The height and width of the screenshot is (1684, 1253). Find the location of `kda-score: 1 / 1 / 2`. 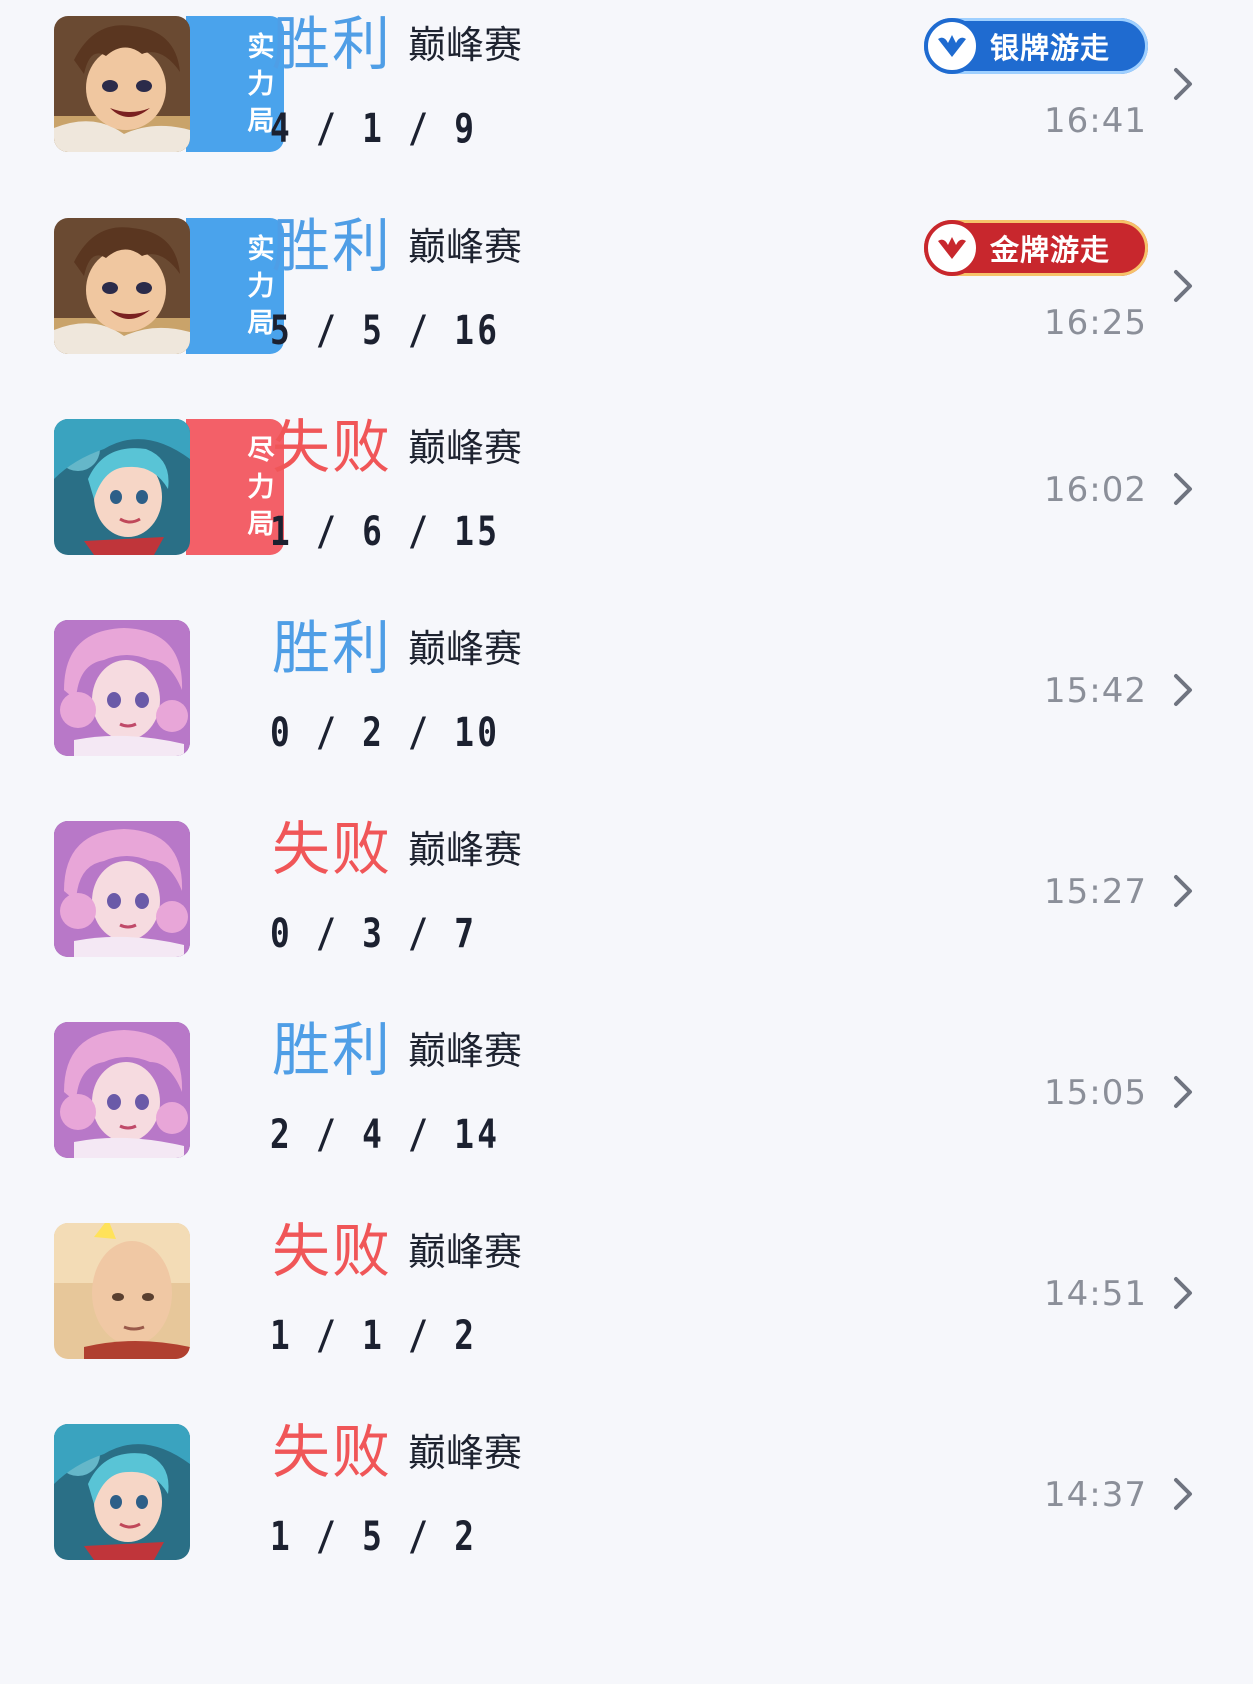

kda-score: 1 / 1 / 2 is located at coordinates (374, 1336).